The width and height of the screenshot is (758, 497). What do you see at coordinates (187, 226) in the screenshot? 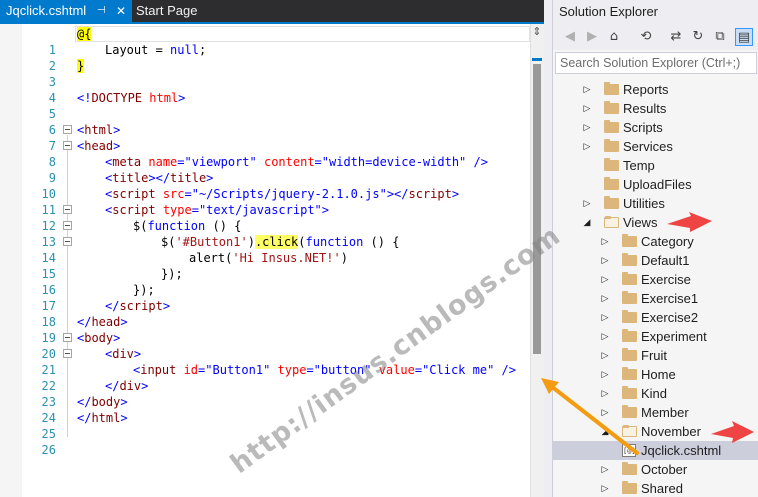
I see `code-text: $(function () {` at bounding box center [187, 226].